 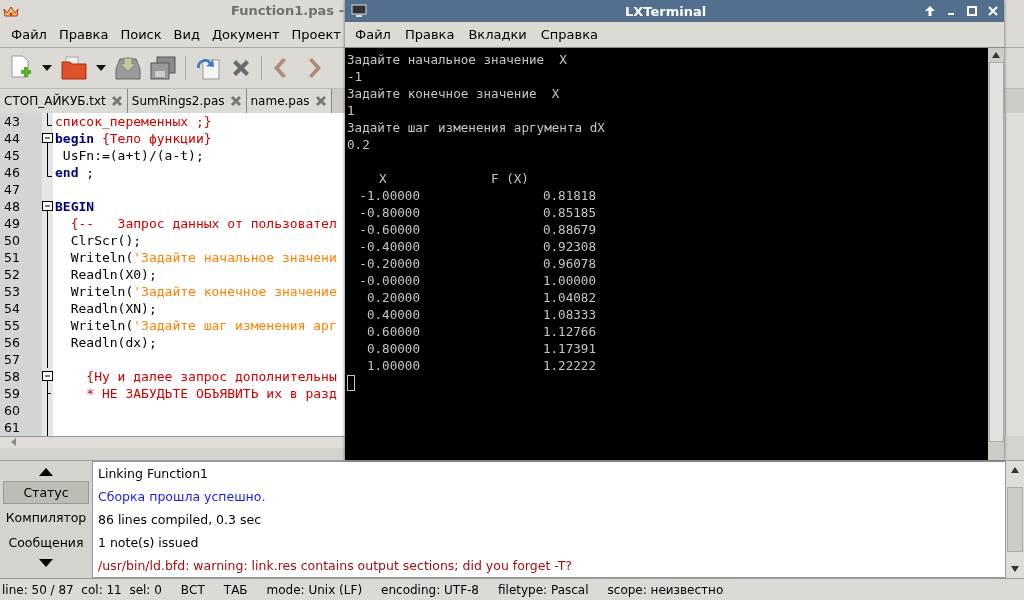 I want to click on table-cell-text: 0.80000, so click(x=392, y=348).